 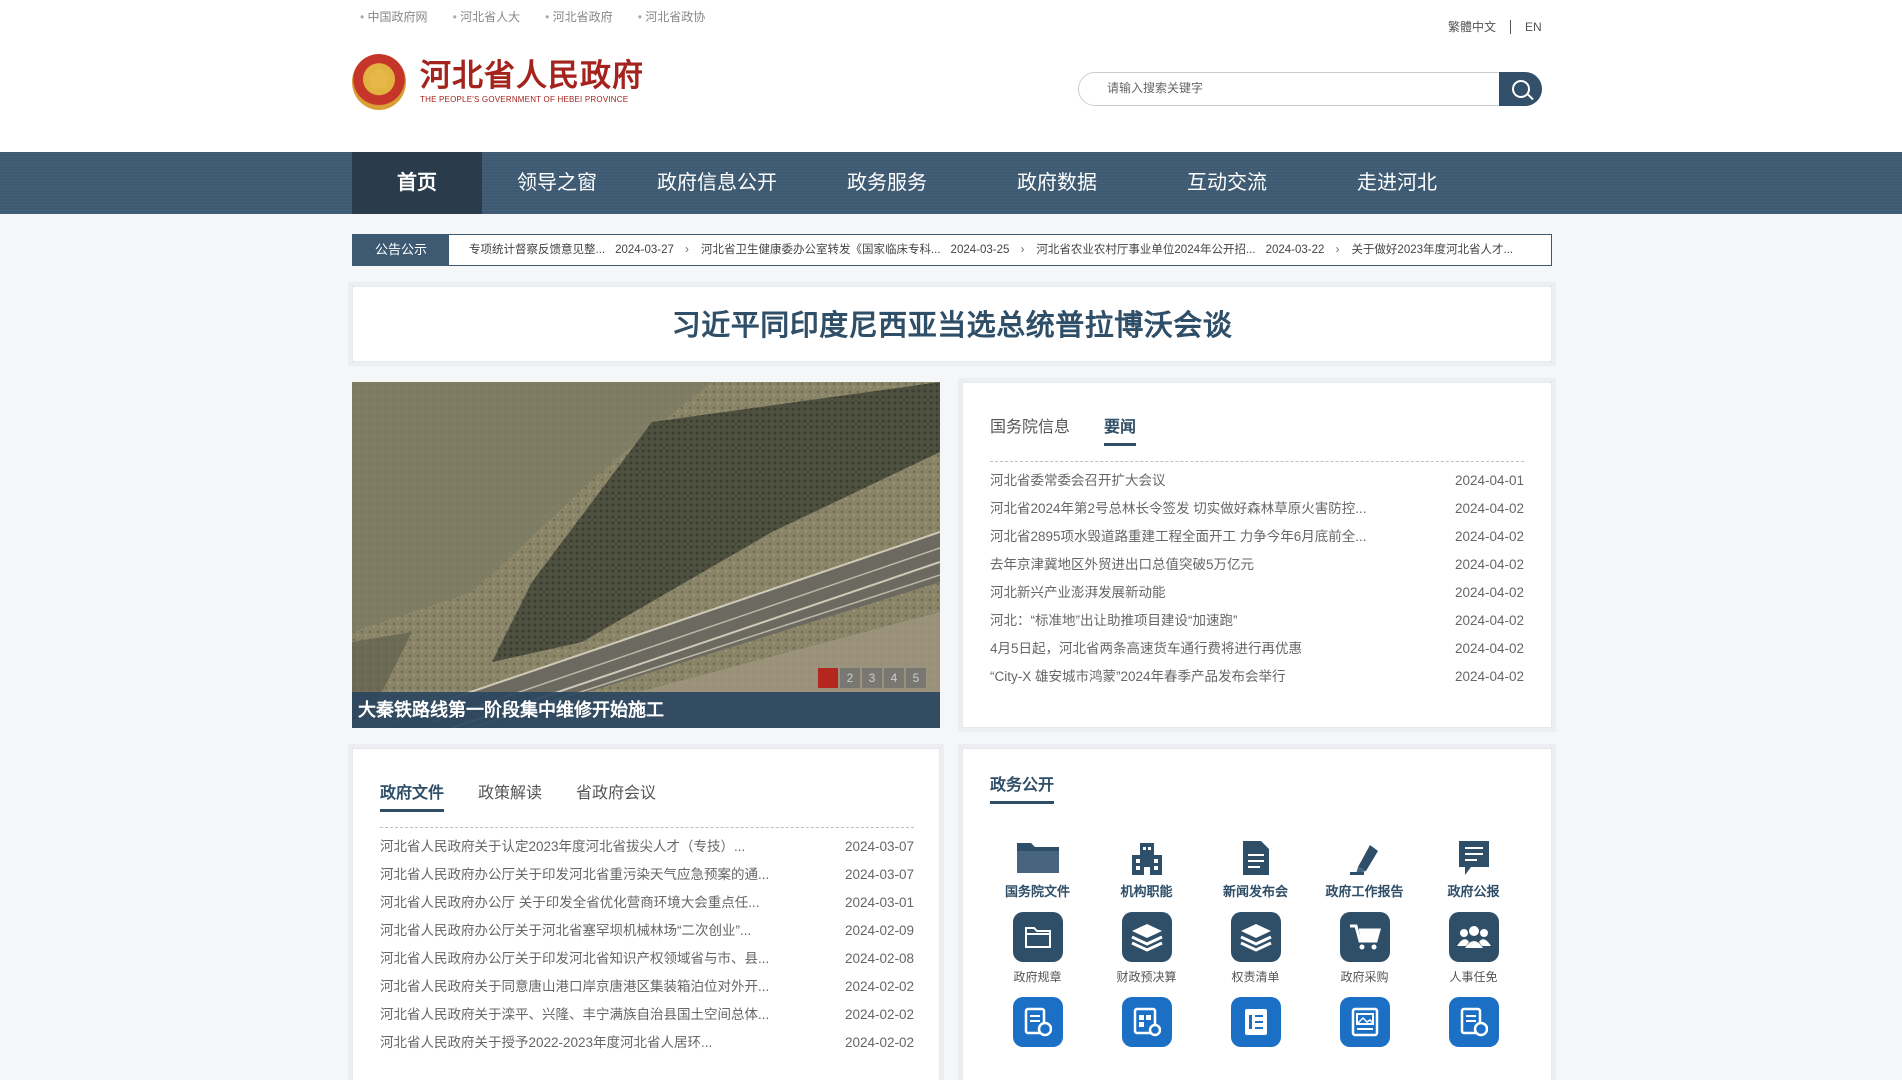 I want to click on top-link: 河北省政协, so click(x=671, y=16).